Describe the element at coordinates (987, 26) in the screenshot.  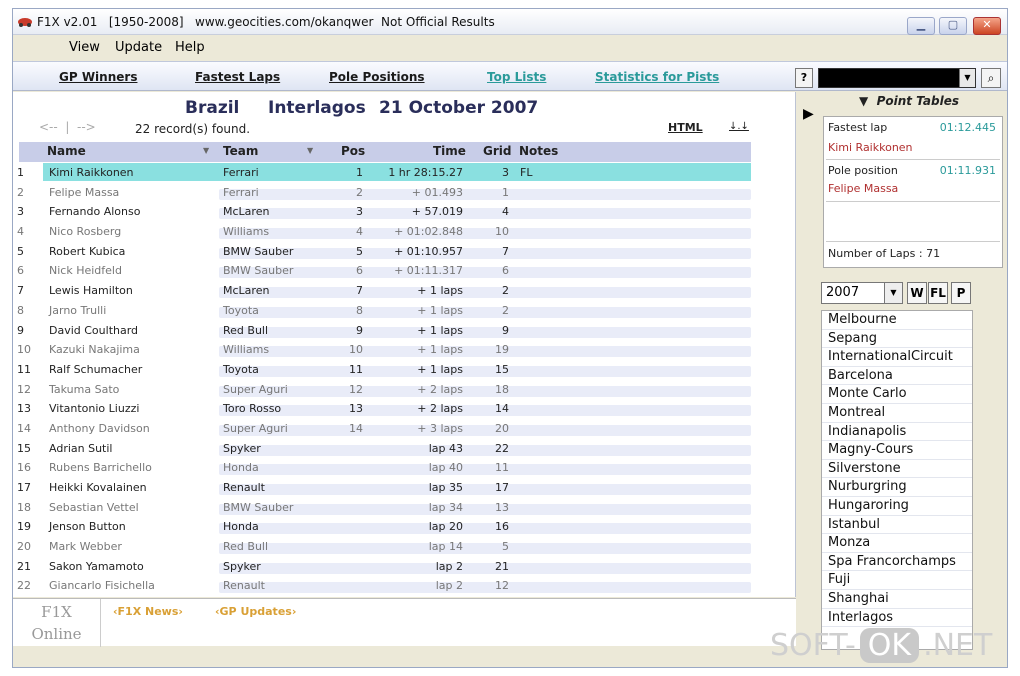
I see `close-button: ✕` at that location.